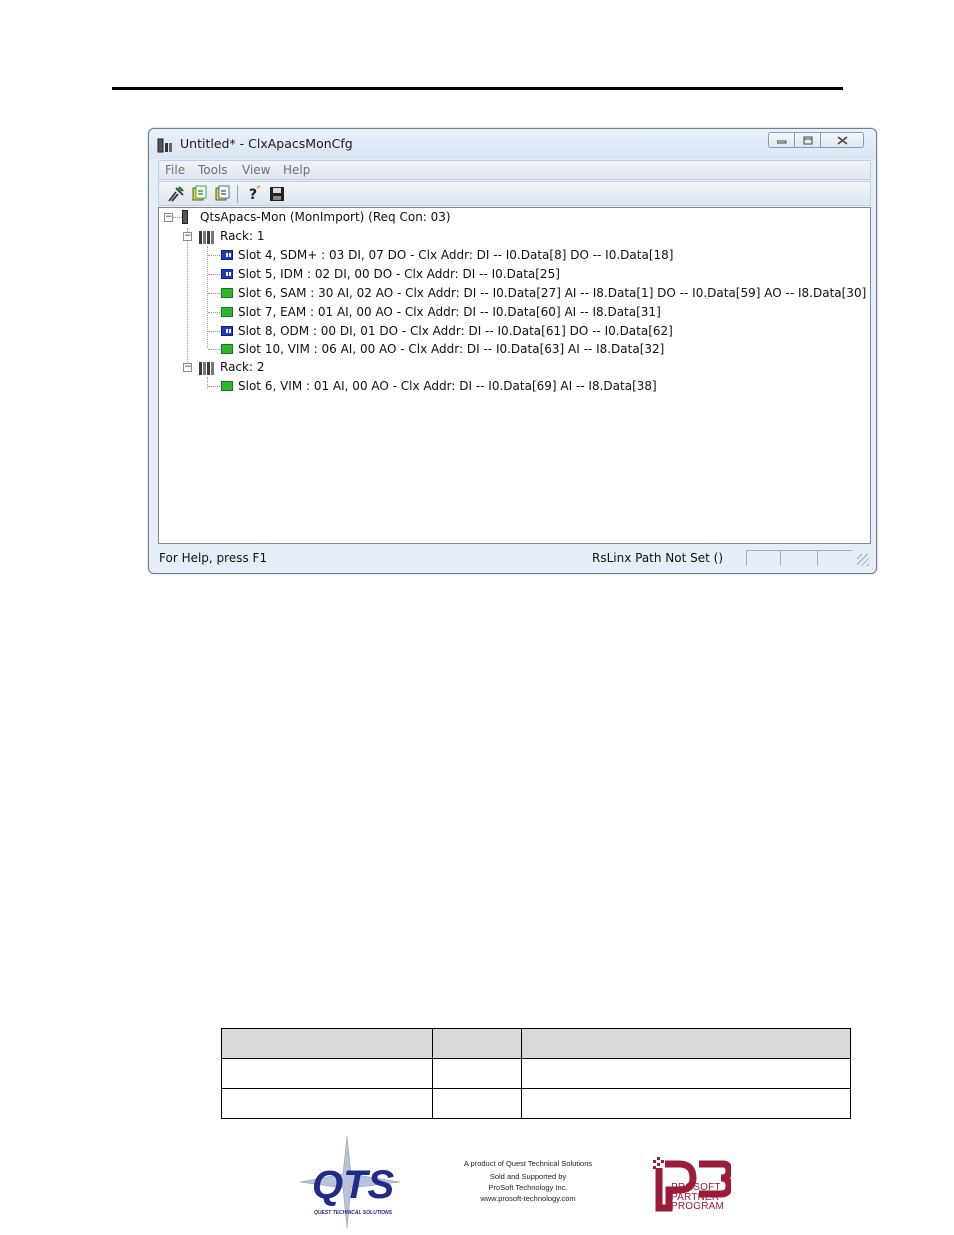  What do you see at coordinates (512, 144) in the screenshot?
I see `title-bar: Untitled* - ClxApacsMonCfg` at bounding box center [512, 144].